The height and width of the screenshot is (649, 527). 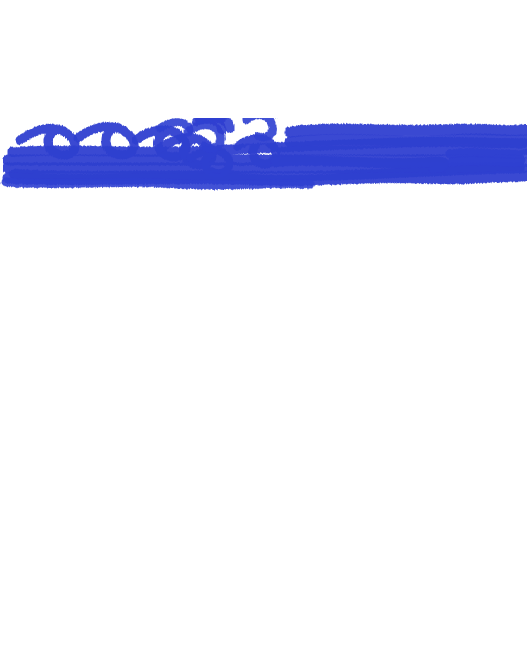 What do you see at coordinates (283, 457) in the screenshot?
I see `redaction-patch-etag` at bounding box center [283, 457].